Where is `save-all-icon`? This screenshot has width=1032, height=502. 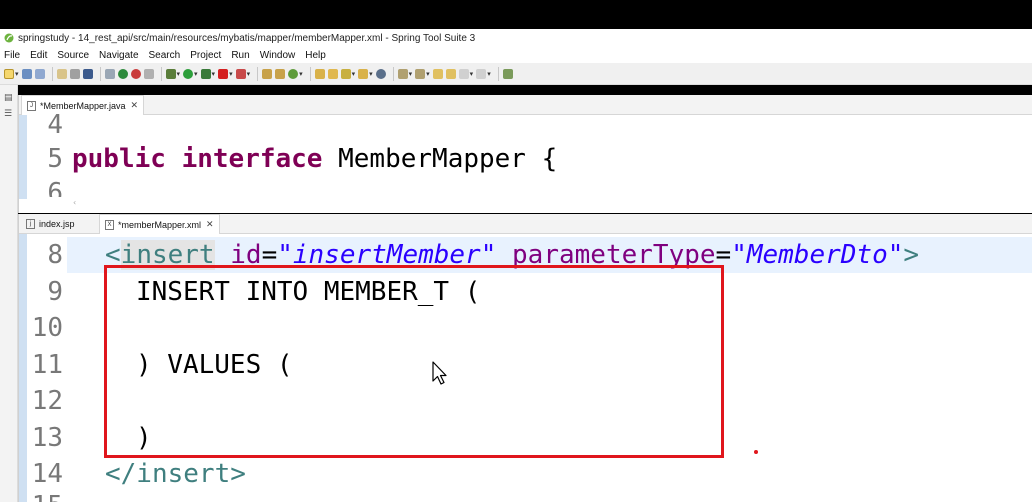 save-all-icon is located at coordinates (39, 73).